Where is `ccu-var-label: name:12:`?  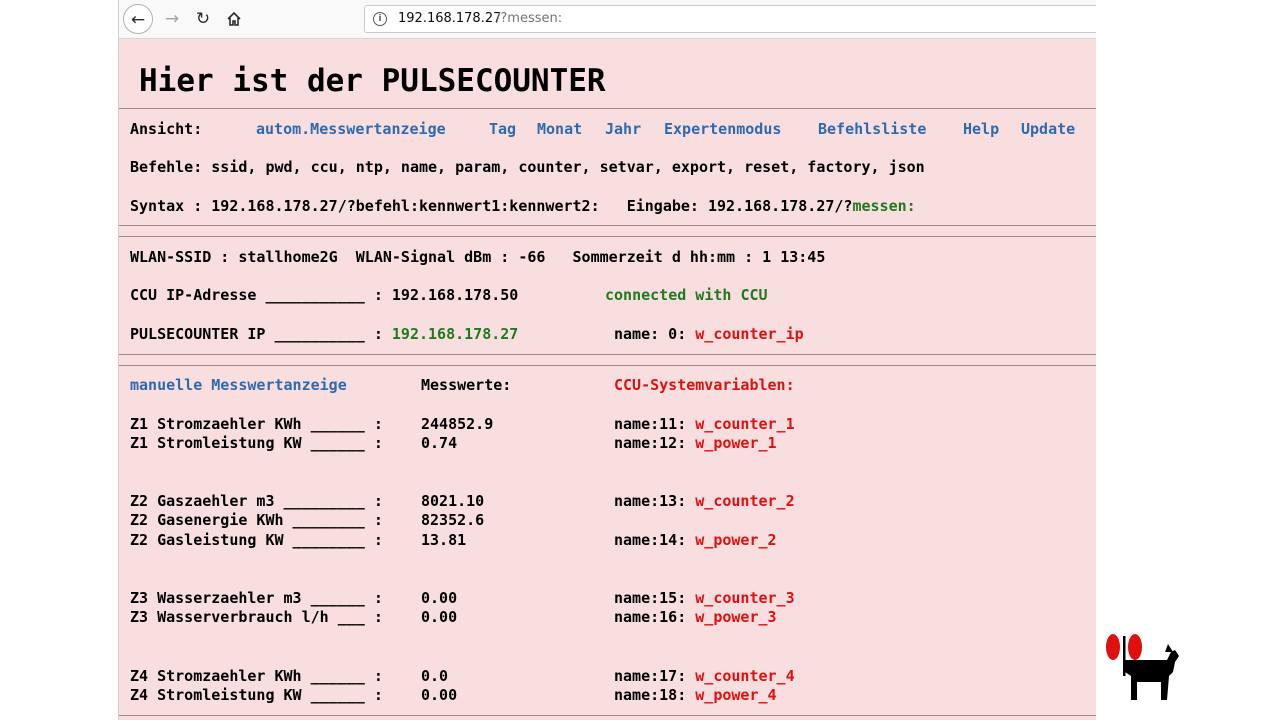
ccu-var-label: name:12: is located at coordinates (655, 443).